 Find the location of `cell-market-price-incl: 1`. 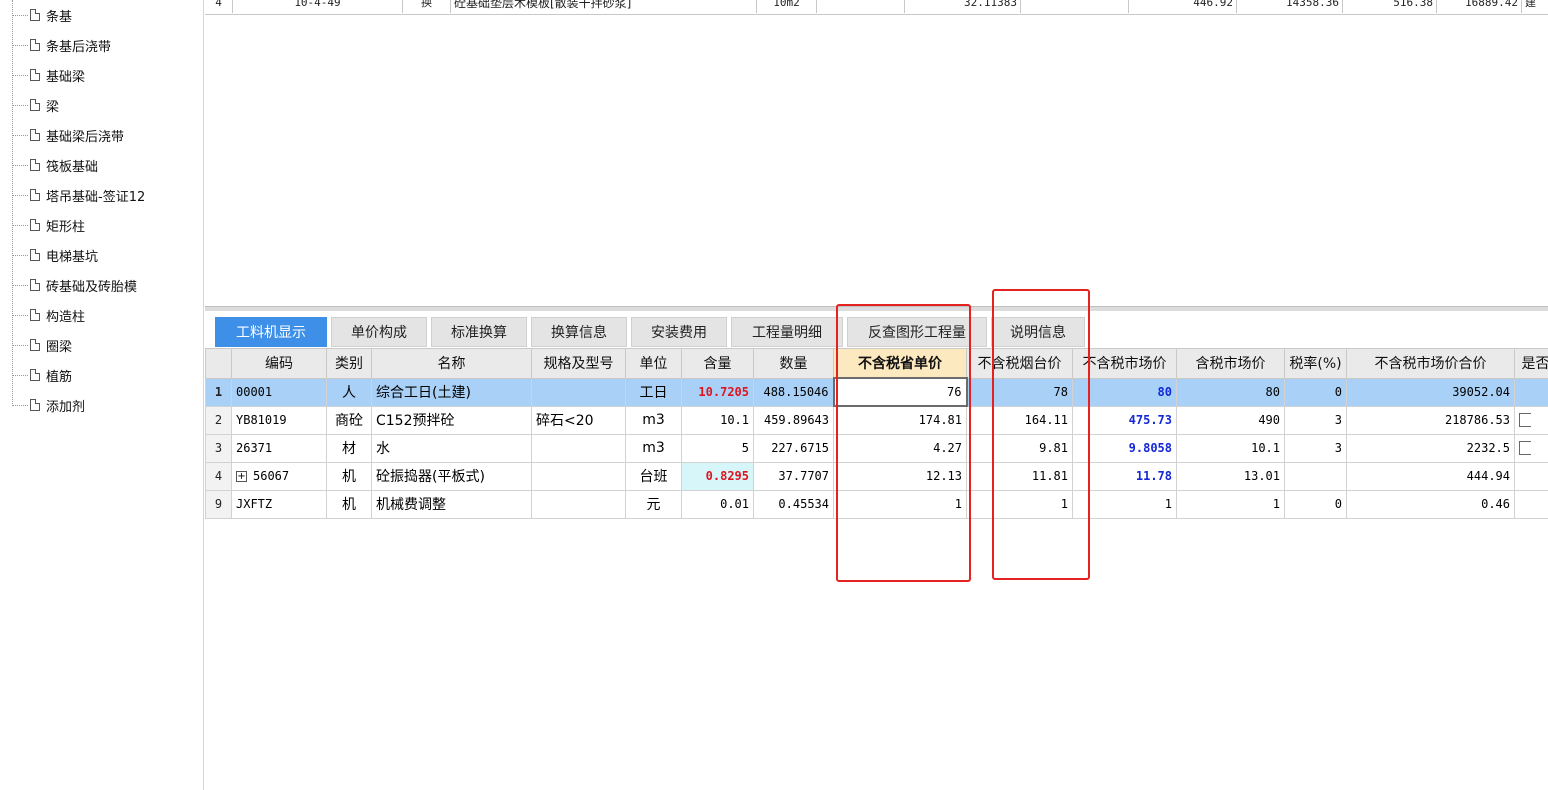

cell-market-price-incl: 1 is located at coordinates (1230, 504).